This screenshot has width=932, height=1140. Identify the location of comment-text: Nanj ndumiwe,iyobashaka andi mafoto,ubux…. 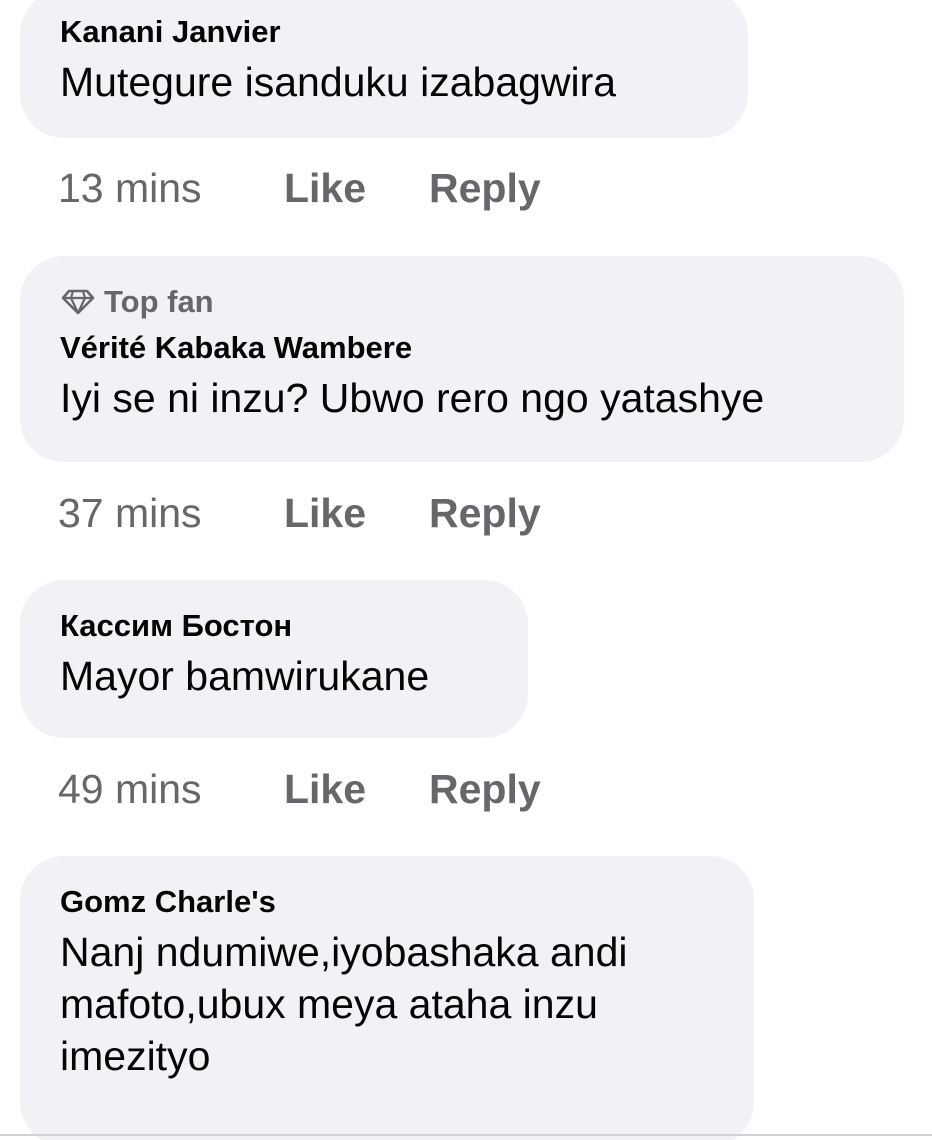
(344, 1004).